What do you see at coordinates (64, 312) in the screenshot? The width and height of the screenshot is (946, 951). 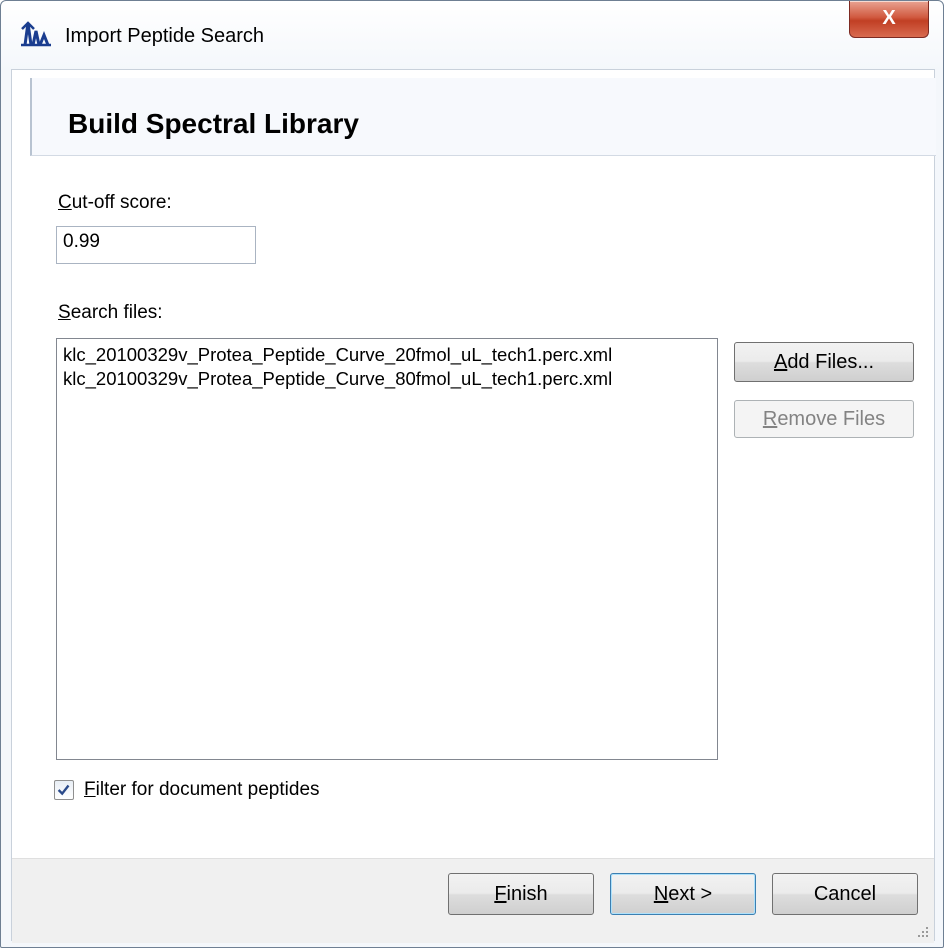 I see `search-files-label-mnemonic: S` at bounding box center [64, 312].